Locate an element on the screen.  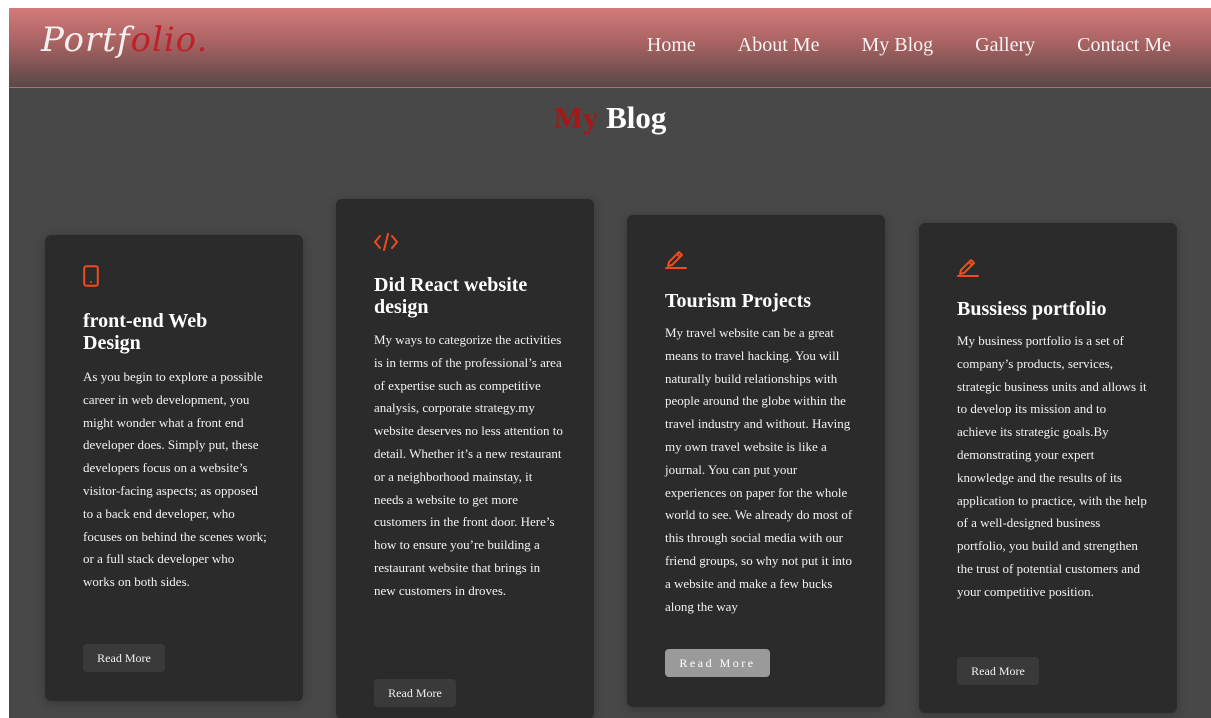
page-title: My Blog is located at coordinates (610, 118).